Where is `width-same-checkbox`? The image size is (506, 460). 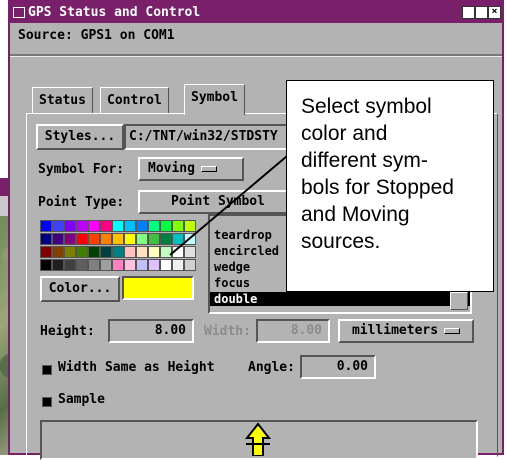
width-same-checkbox is located at coordinates (47, 370).